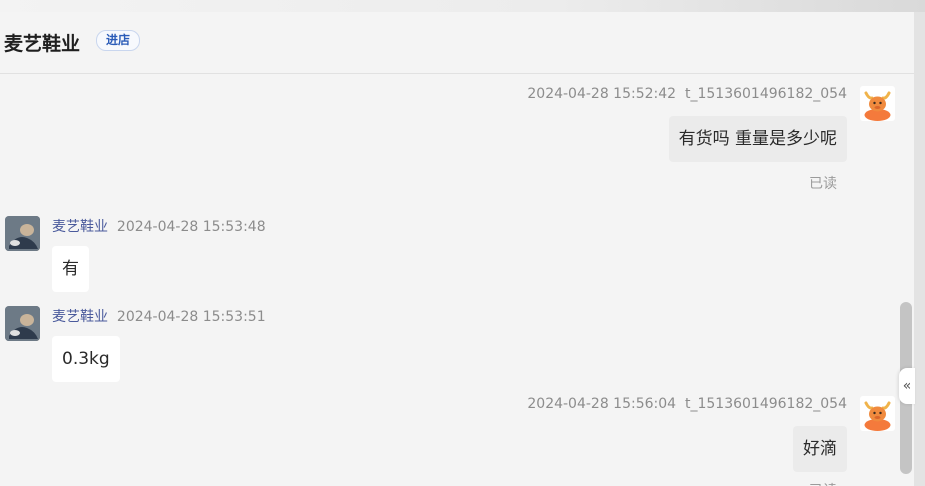 This screenshot has height=486, width=925. What do you see at coordinates (462, 6) in the screenshot?
I see `window-top-strip` at bounding box center [462, 6].